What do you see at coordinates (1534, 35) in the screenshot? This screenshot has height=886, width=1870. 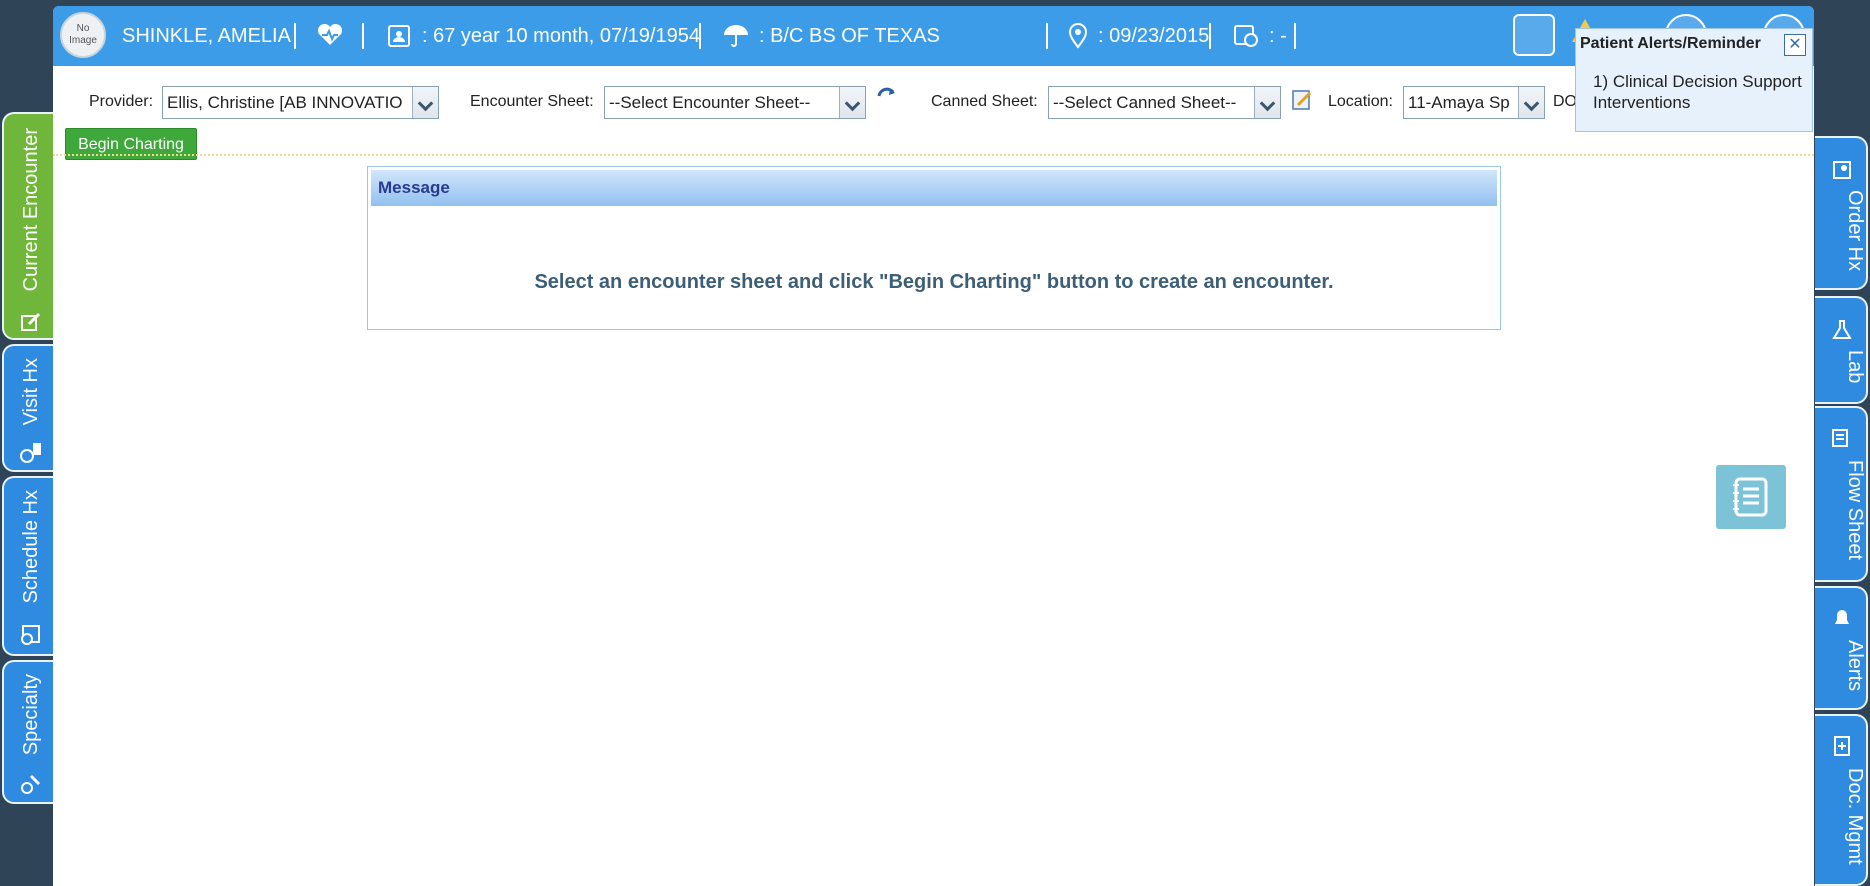 I see `stethoscope-button` at bounding box center [1534, 35].